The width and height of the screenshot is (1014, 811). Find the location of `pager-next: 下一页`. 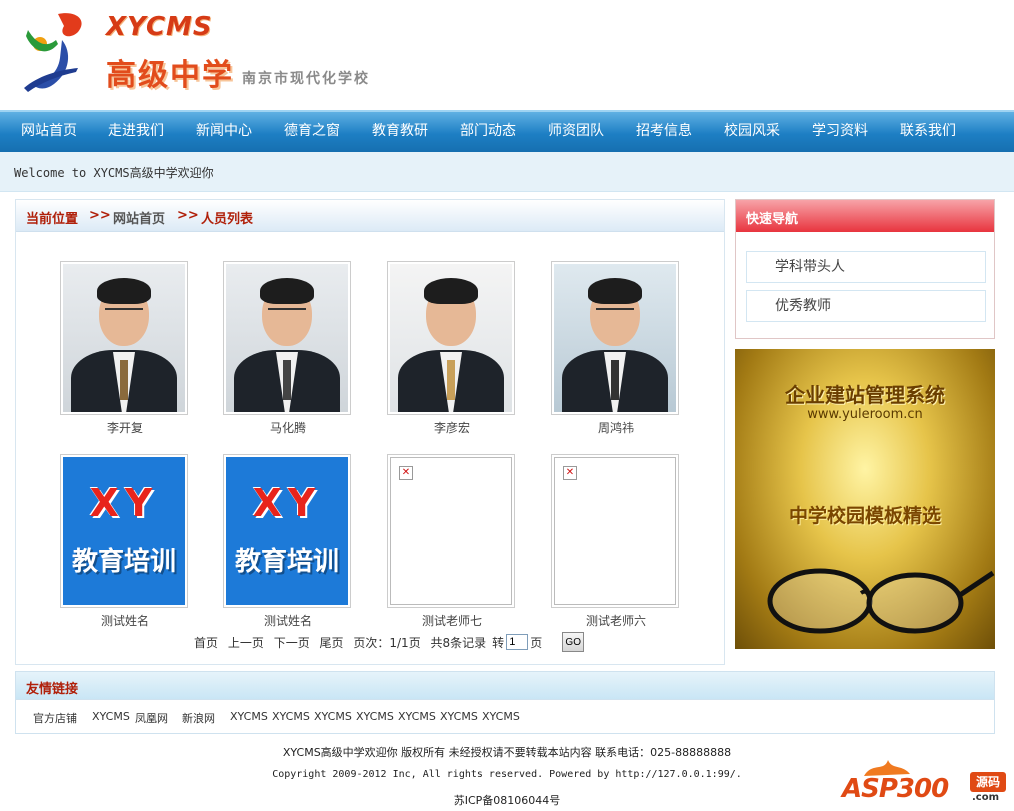

pager-next: 下一页 is located at coordinates (292, 642).